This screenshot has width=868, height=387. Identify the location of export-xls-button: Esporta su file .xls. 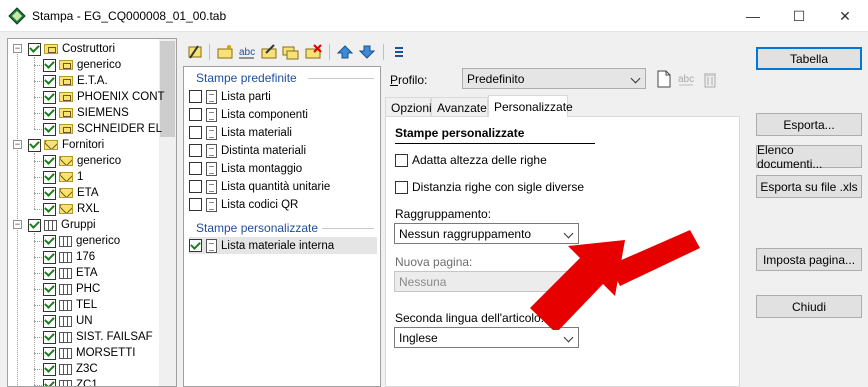
(809, 186).